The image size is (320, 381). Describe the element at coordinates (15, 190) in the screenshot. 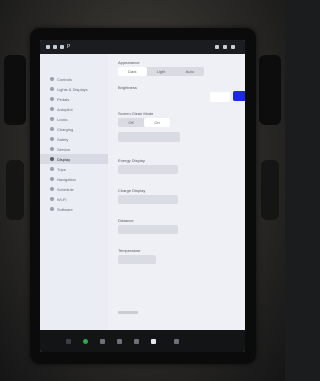

I see `air-vent-left-lower` at that location.